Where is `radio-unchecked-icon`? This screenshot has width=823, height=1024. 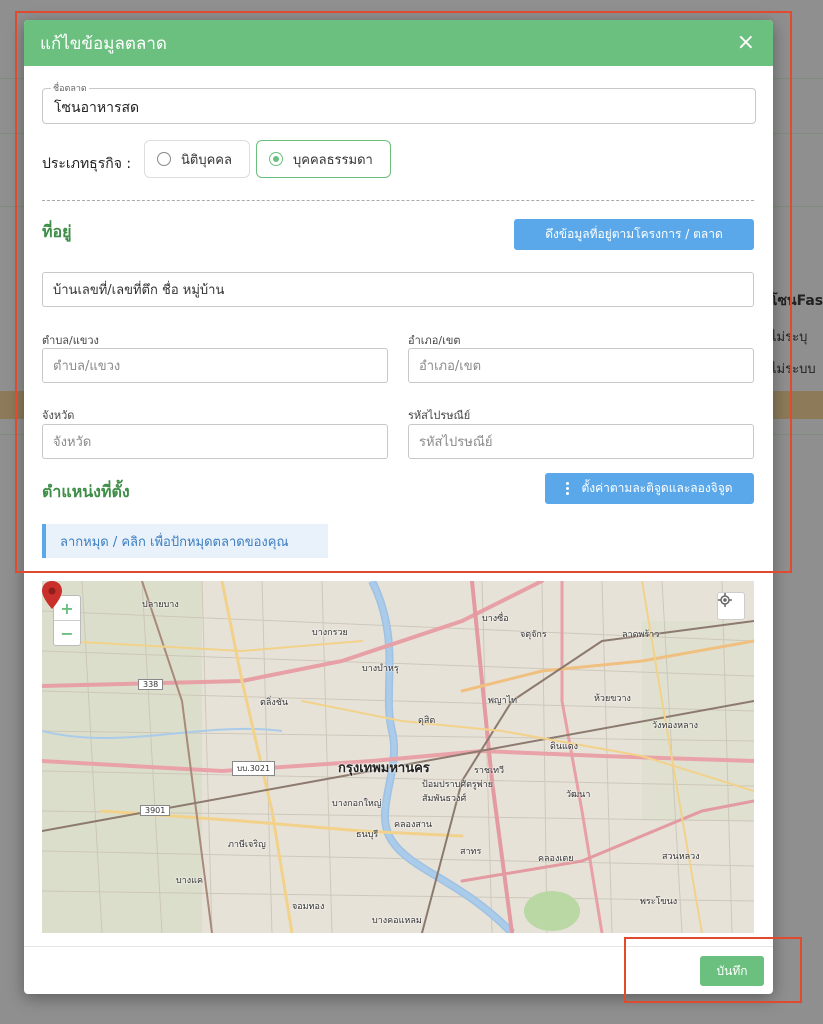 radio-unchecked-icon is located at coordinates (164, 159).